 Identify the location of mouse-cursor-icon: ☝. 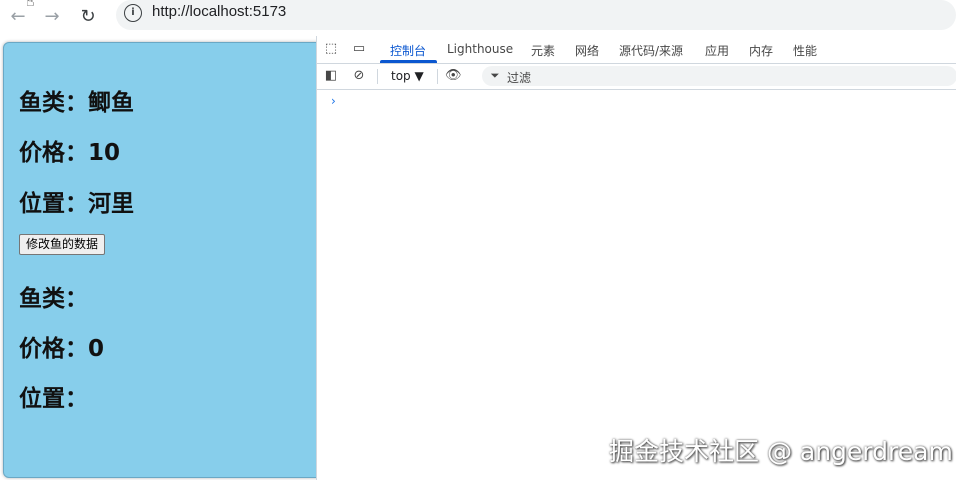
(30, 5).